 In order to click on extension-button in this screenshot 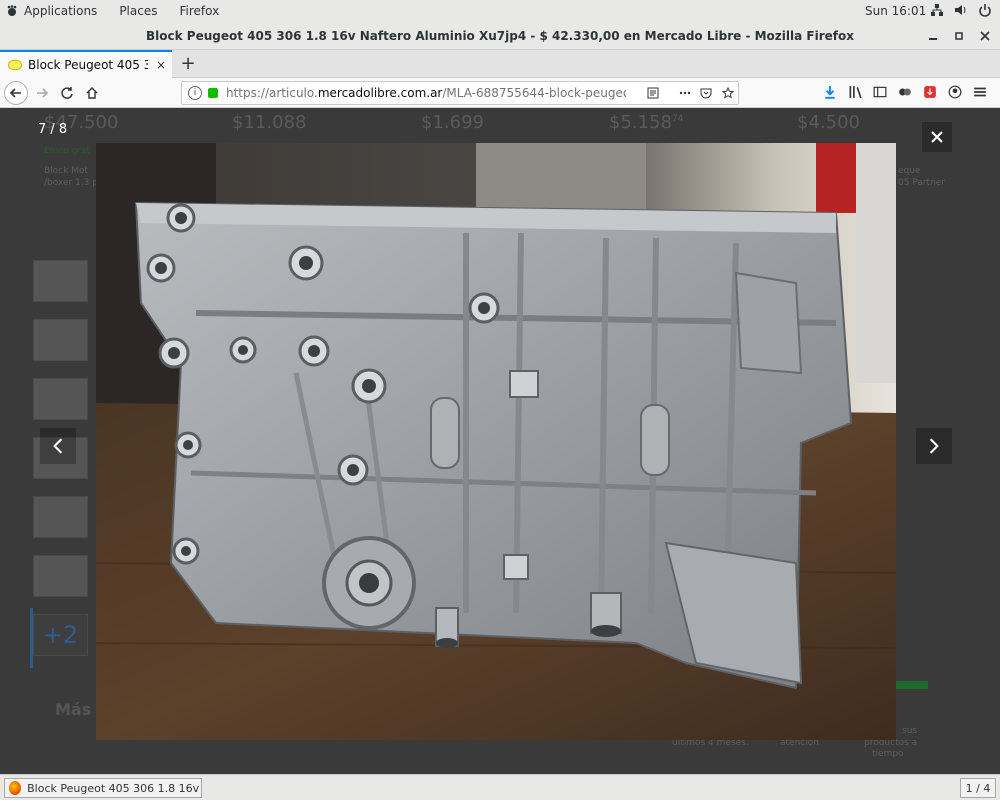, I will do `click(905, 92)`.